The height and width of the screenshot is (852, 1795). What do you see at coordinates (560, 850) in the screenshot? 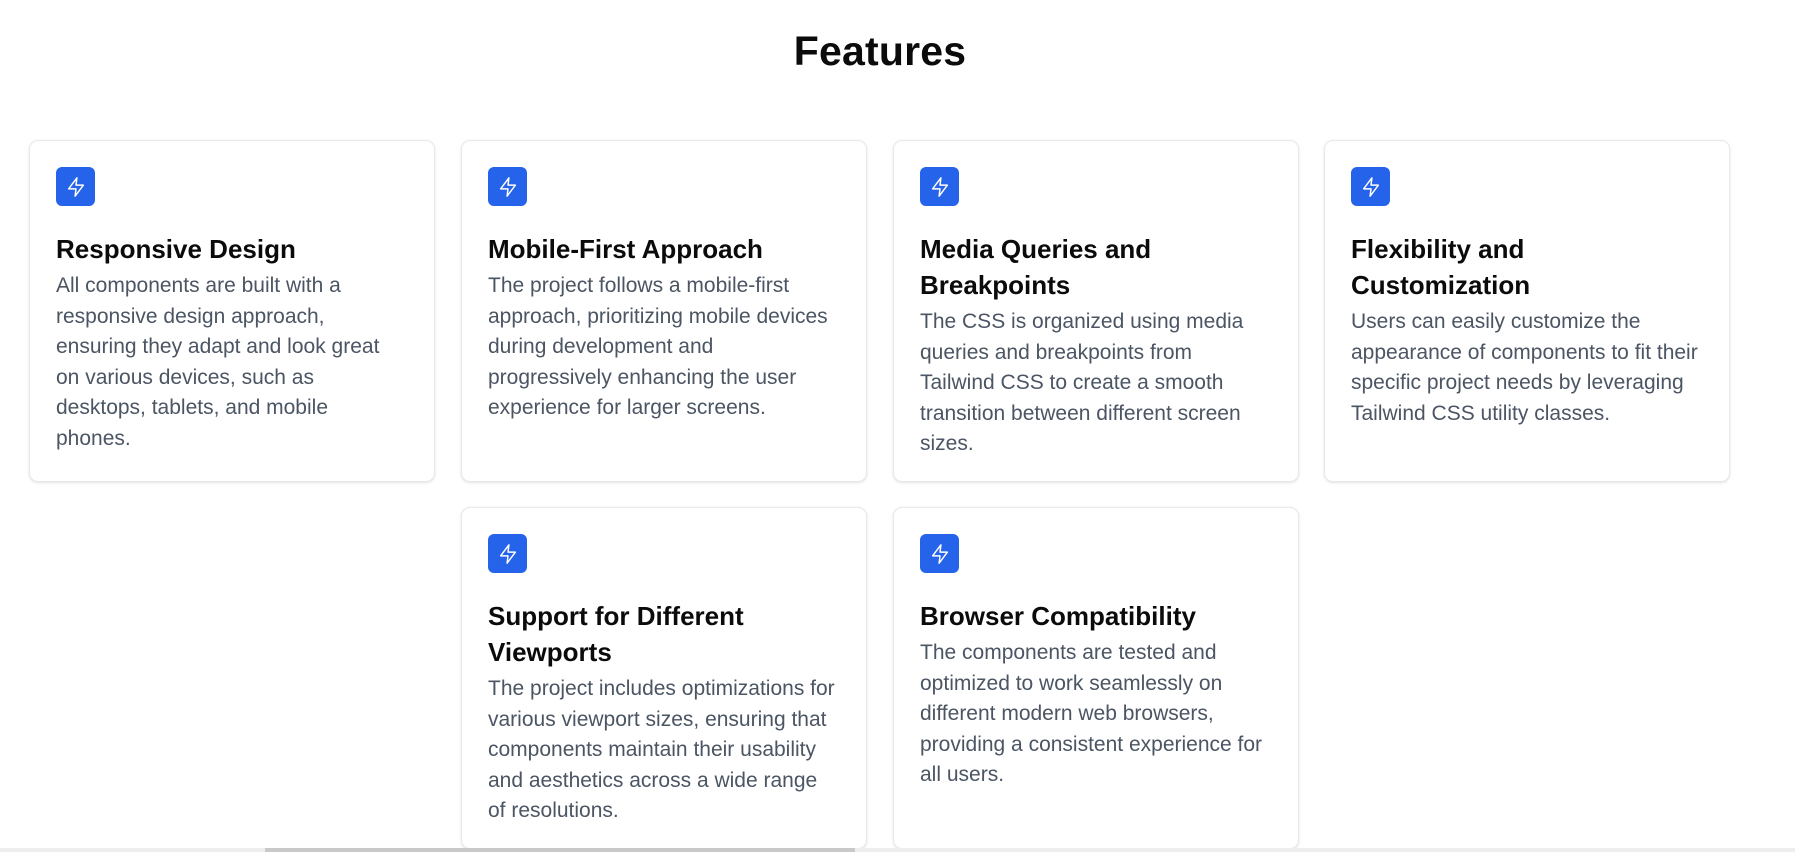
I see `horizontal-scrollbar-thumb` at bounding box center [560, 850].